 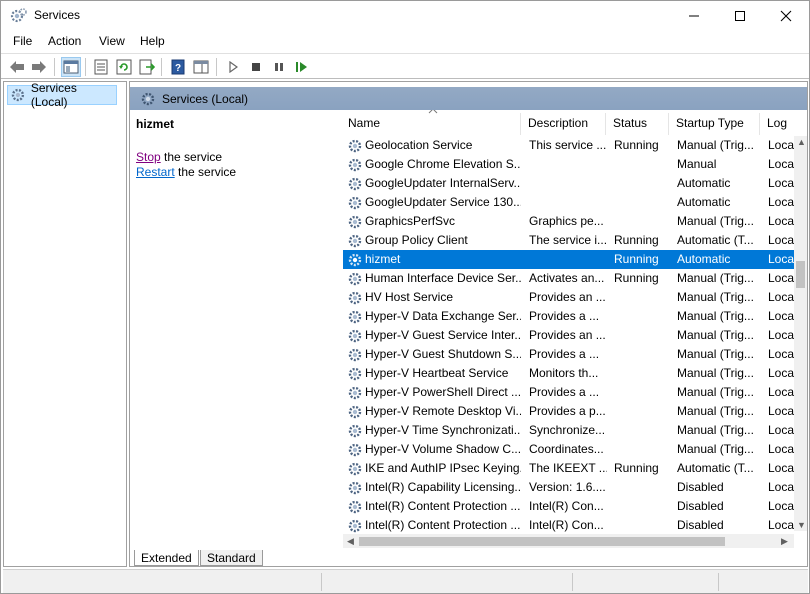 I want to click on menu-help: Help, so click(x=152, y=41).